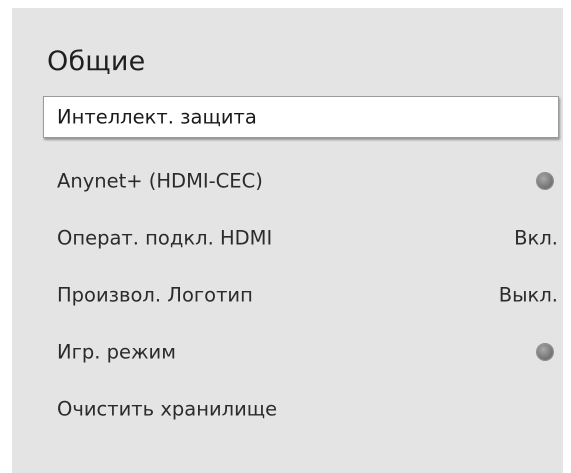  What do you see at coordinates (155, 294) in the screenshot?
I see `menu-item-label: Произвол. Логотип` at bounding box center [155, 294].